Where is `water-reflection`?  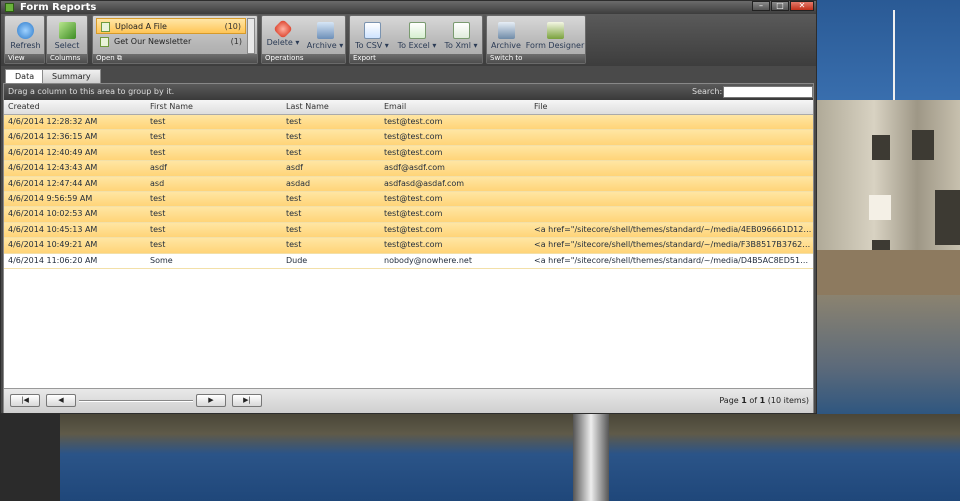
water-reflection is located at coordinates (888, 355).